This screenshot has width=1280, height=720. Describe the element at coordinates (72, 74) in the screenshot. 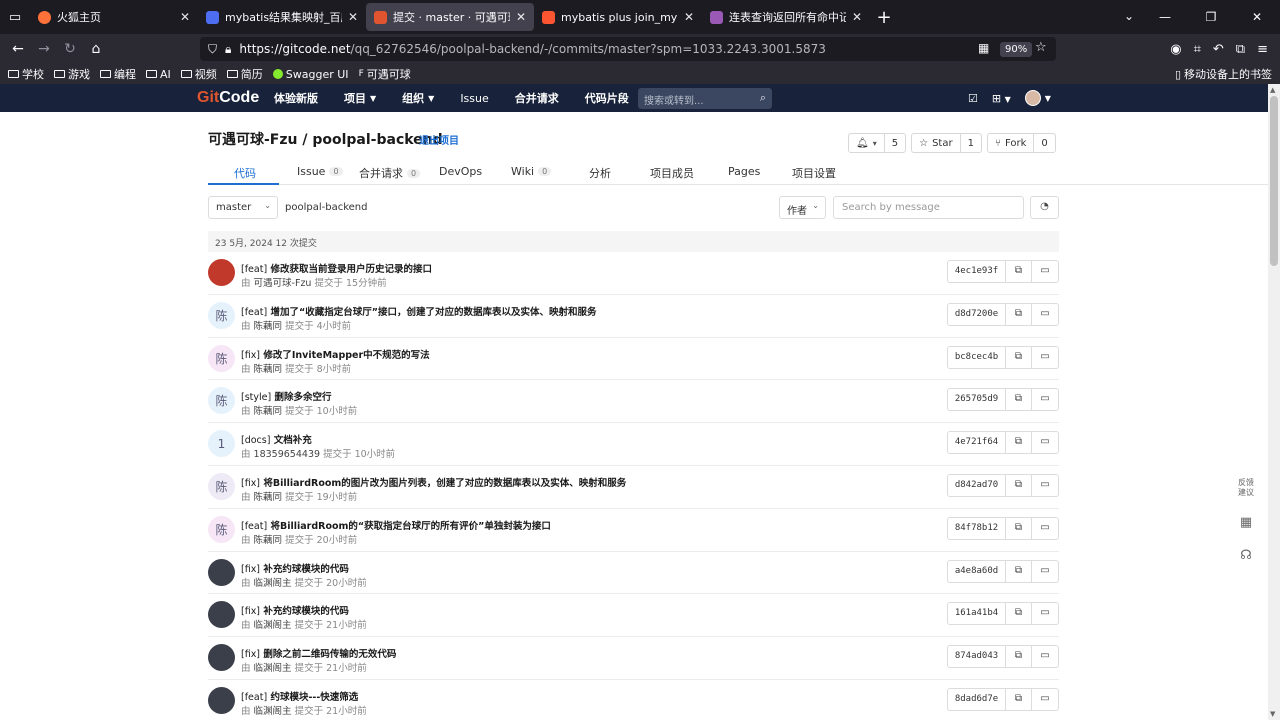

I see `bookmark-folder: 游戏` at that location.